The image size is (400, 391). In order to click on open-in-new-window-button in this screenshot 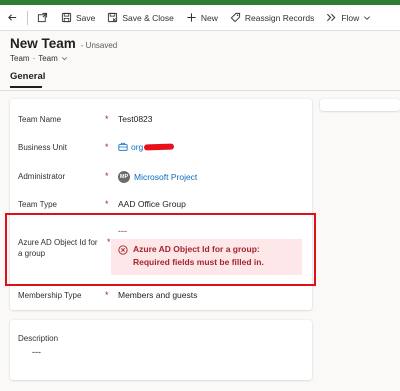, I will do `click(42, 18)`.